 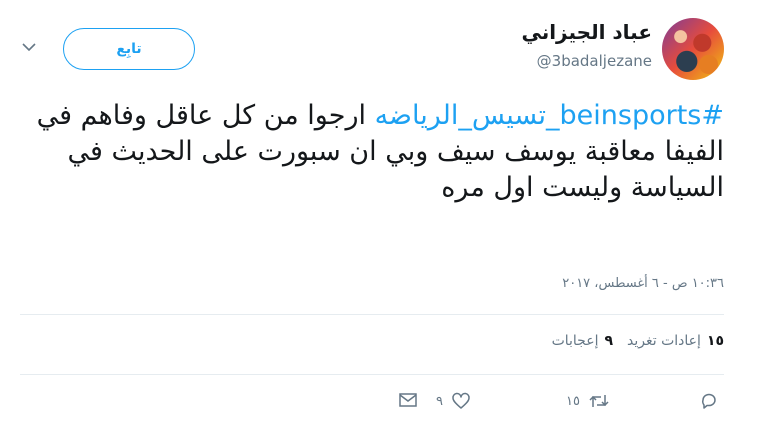 I want to click on retweet-count: ١٥, so click(x=573, y=401).